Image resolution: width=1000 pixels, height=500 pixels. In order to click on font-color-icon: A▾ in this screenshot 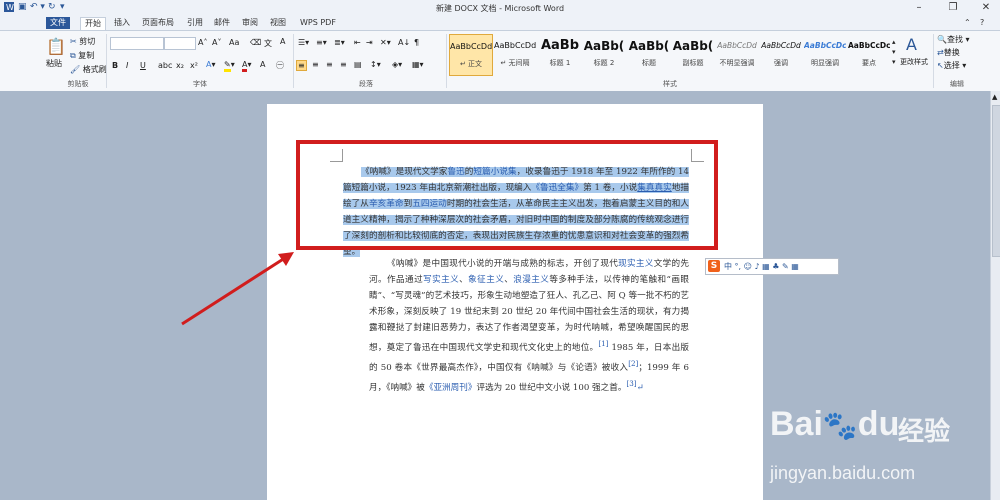, I will do `click(247, 66)`.